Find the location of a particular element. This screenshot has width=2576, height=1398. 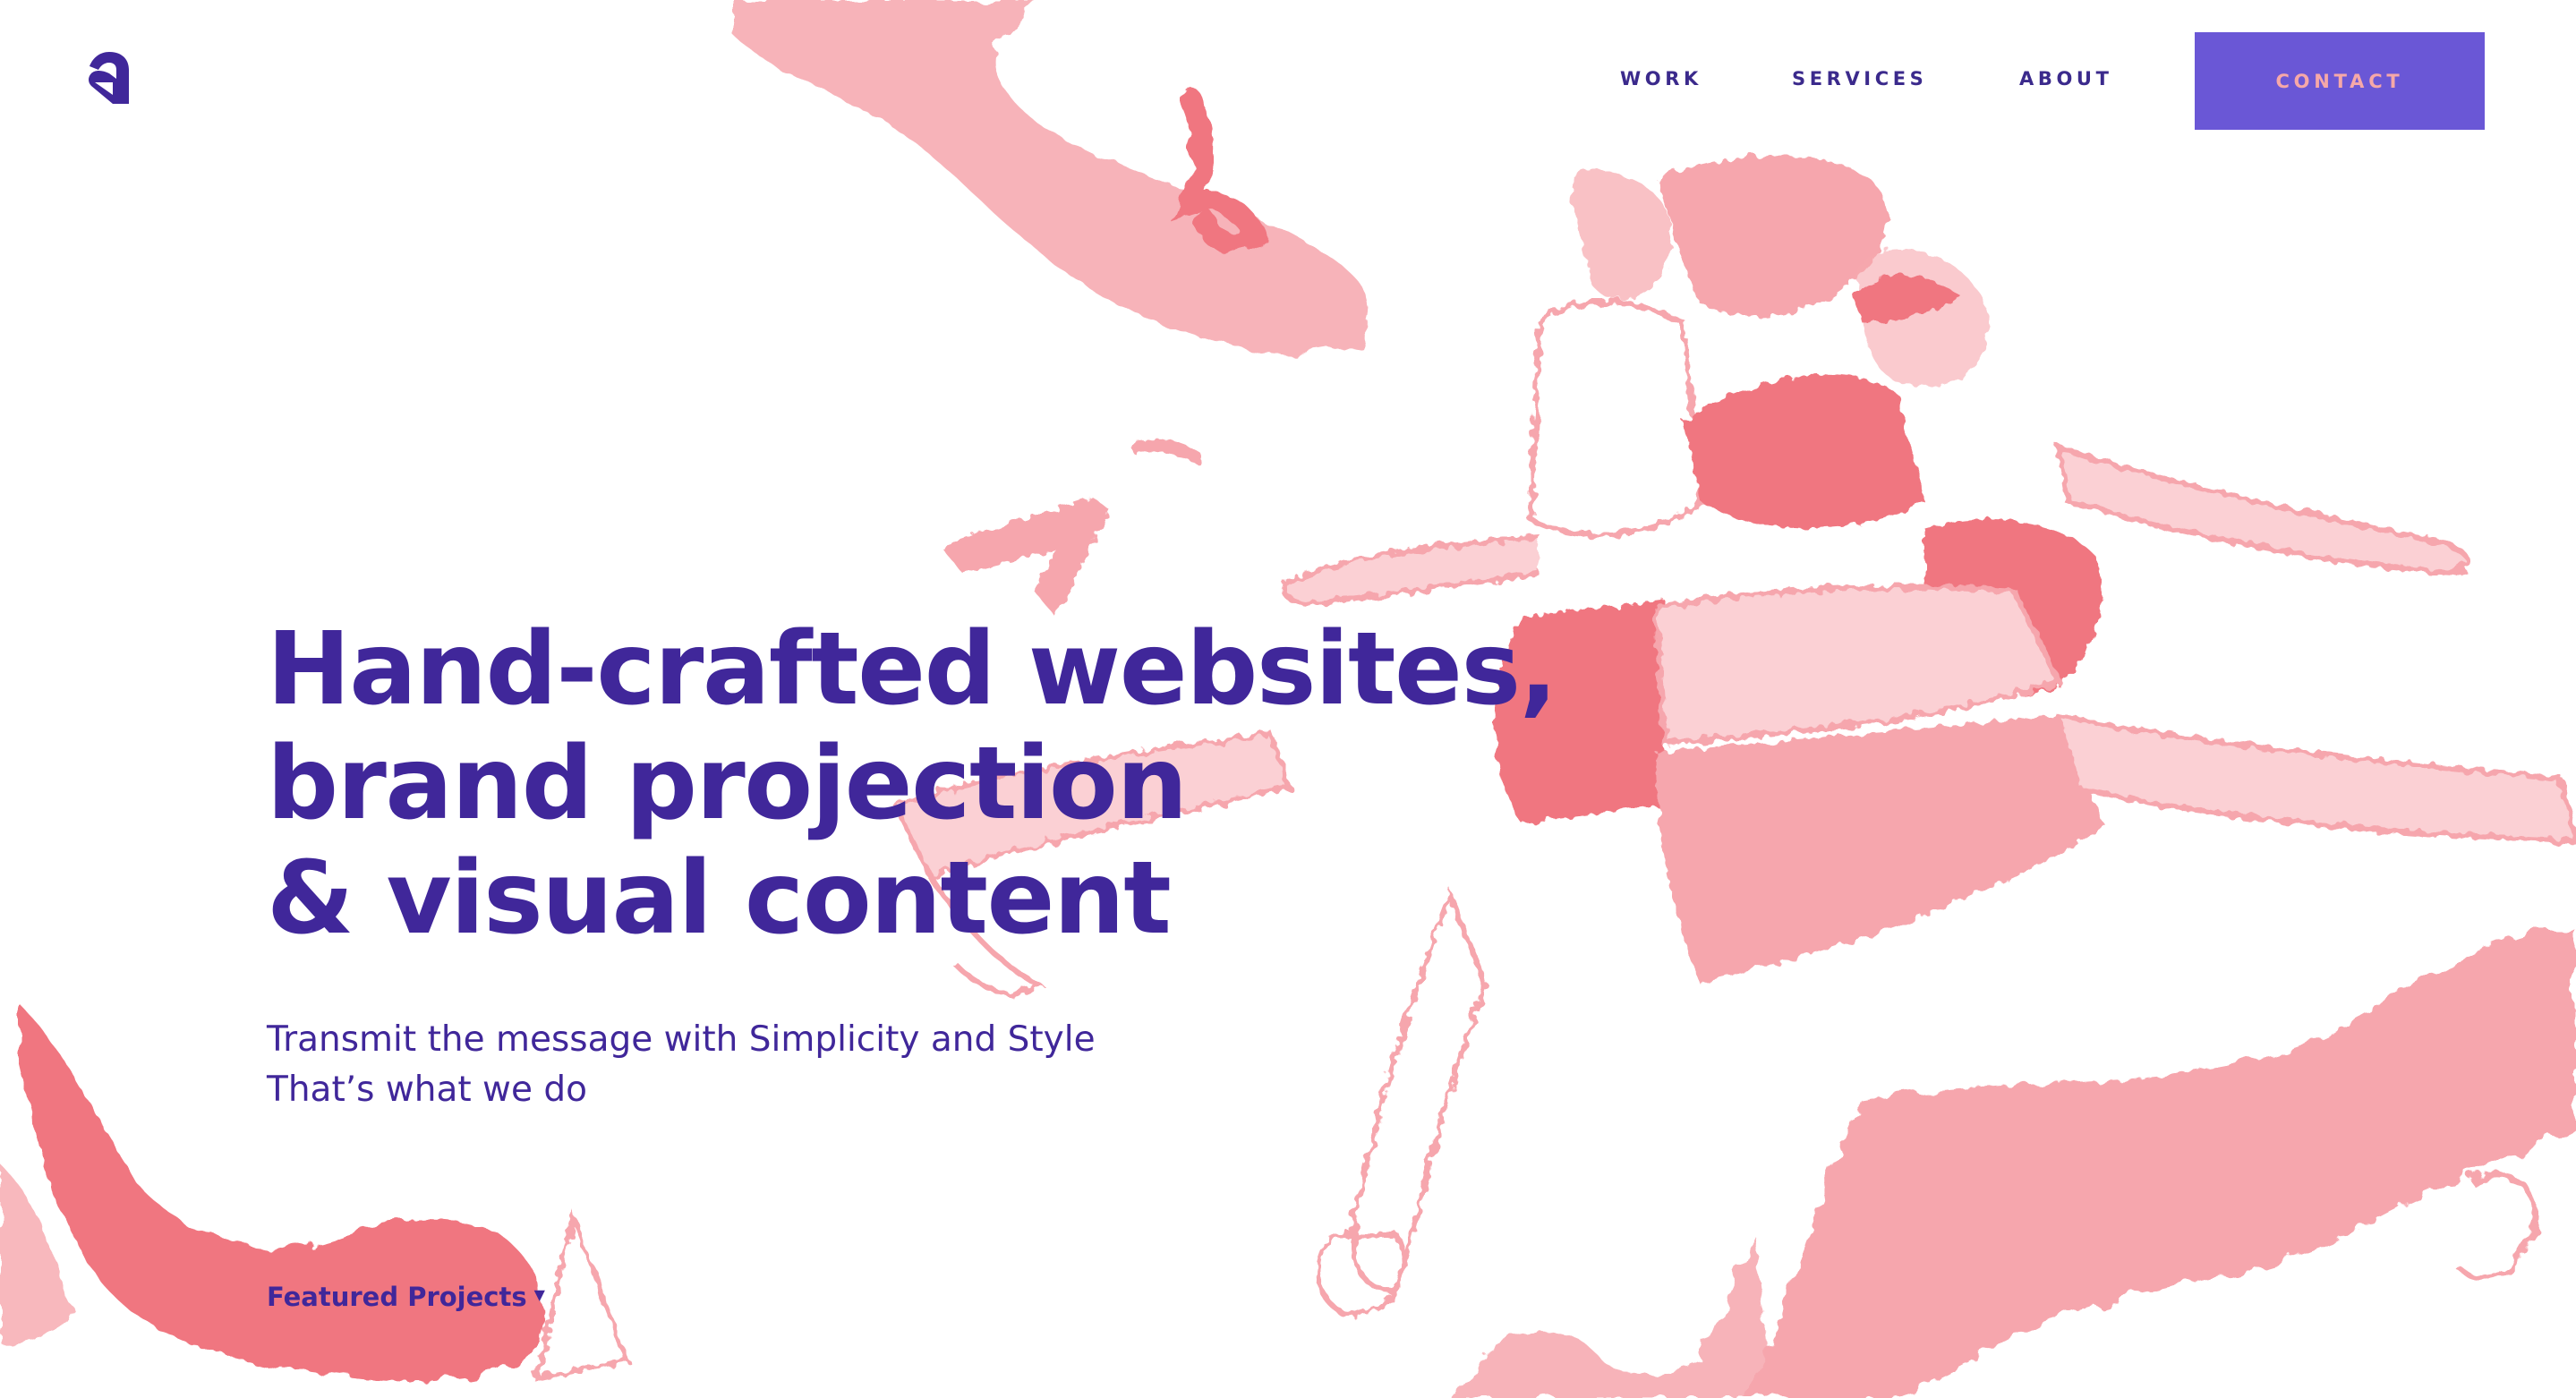

contact-button: CONTACT is located at coordinates (2340, 81).